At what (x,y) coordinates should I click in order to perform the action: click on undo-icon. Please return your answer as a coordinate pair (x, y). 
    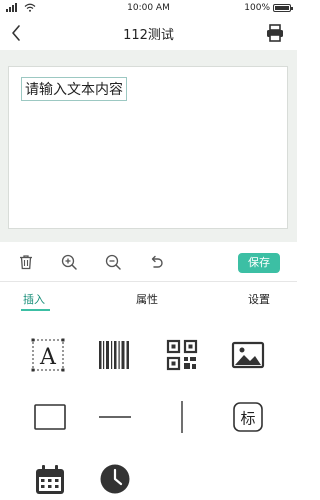
    Looking at the image, I should click on (156, 262).